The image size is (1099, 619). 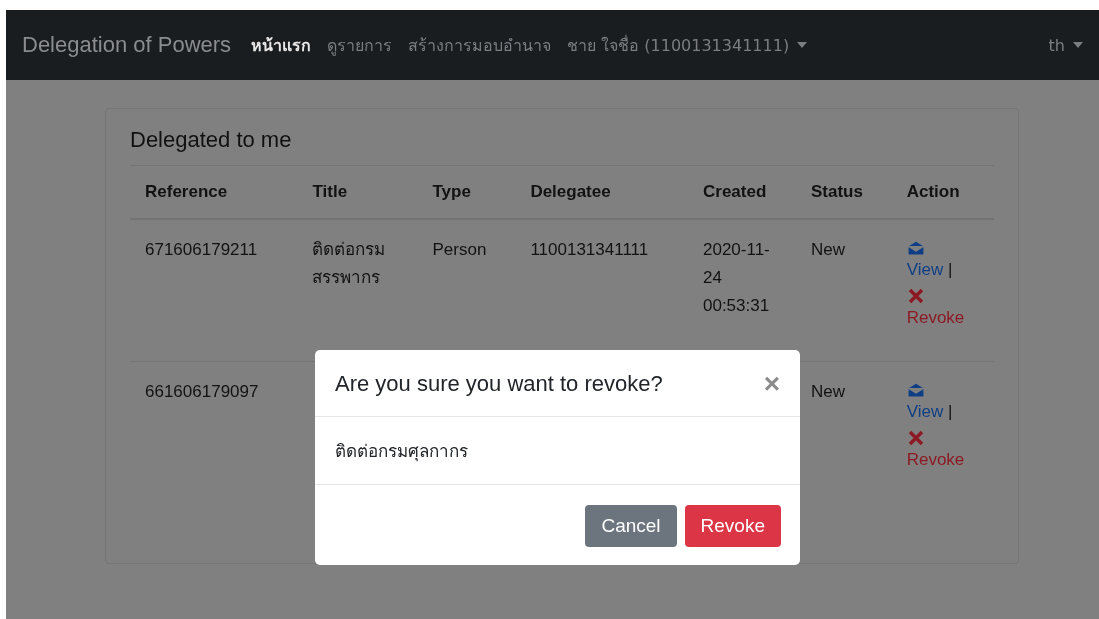 What do you see at coordinates (349, 263) in the screenshot?
I see `table-cell: ติดต่อกรม สรรพากร` at bounding box center [349, 263].